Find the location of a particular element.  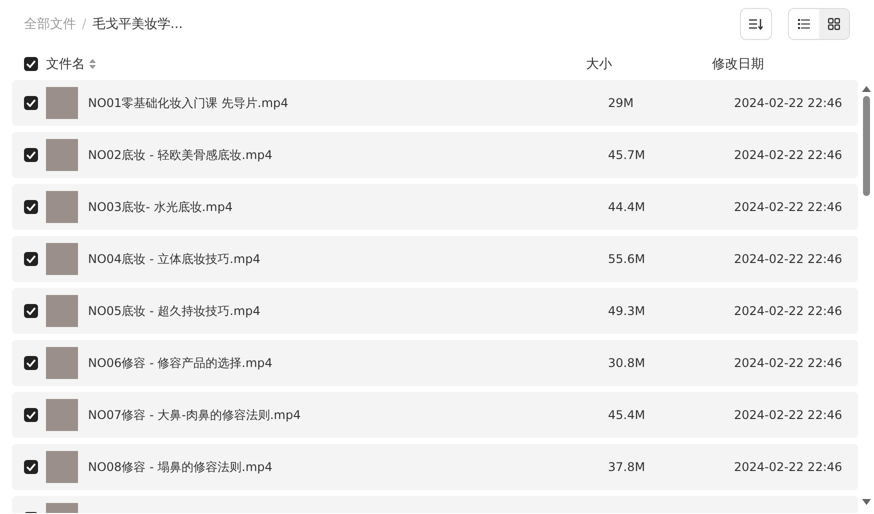

file-name: NO01零基础化妆入门课 先导片.mp4 is located at coordinates (189, 103).